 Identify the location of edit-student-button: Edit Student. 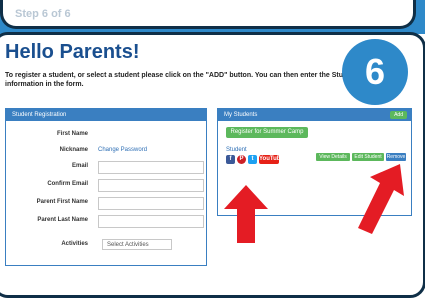
(368, 157).